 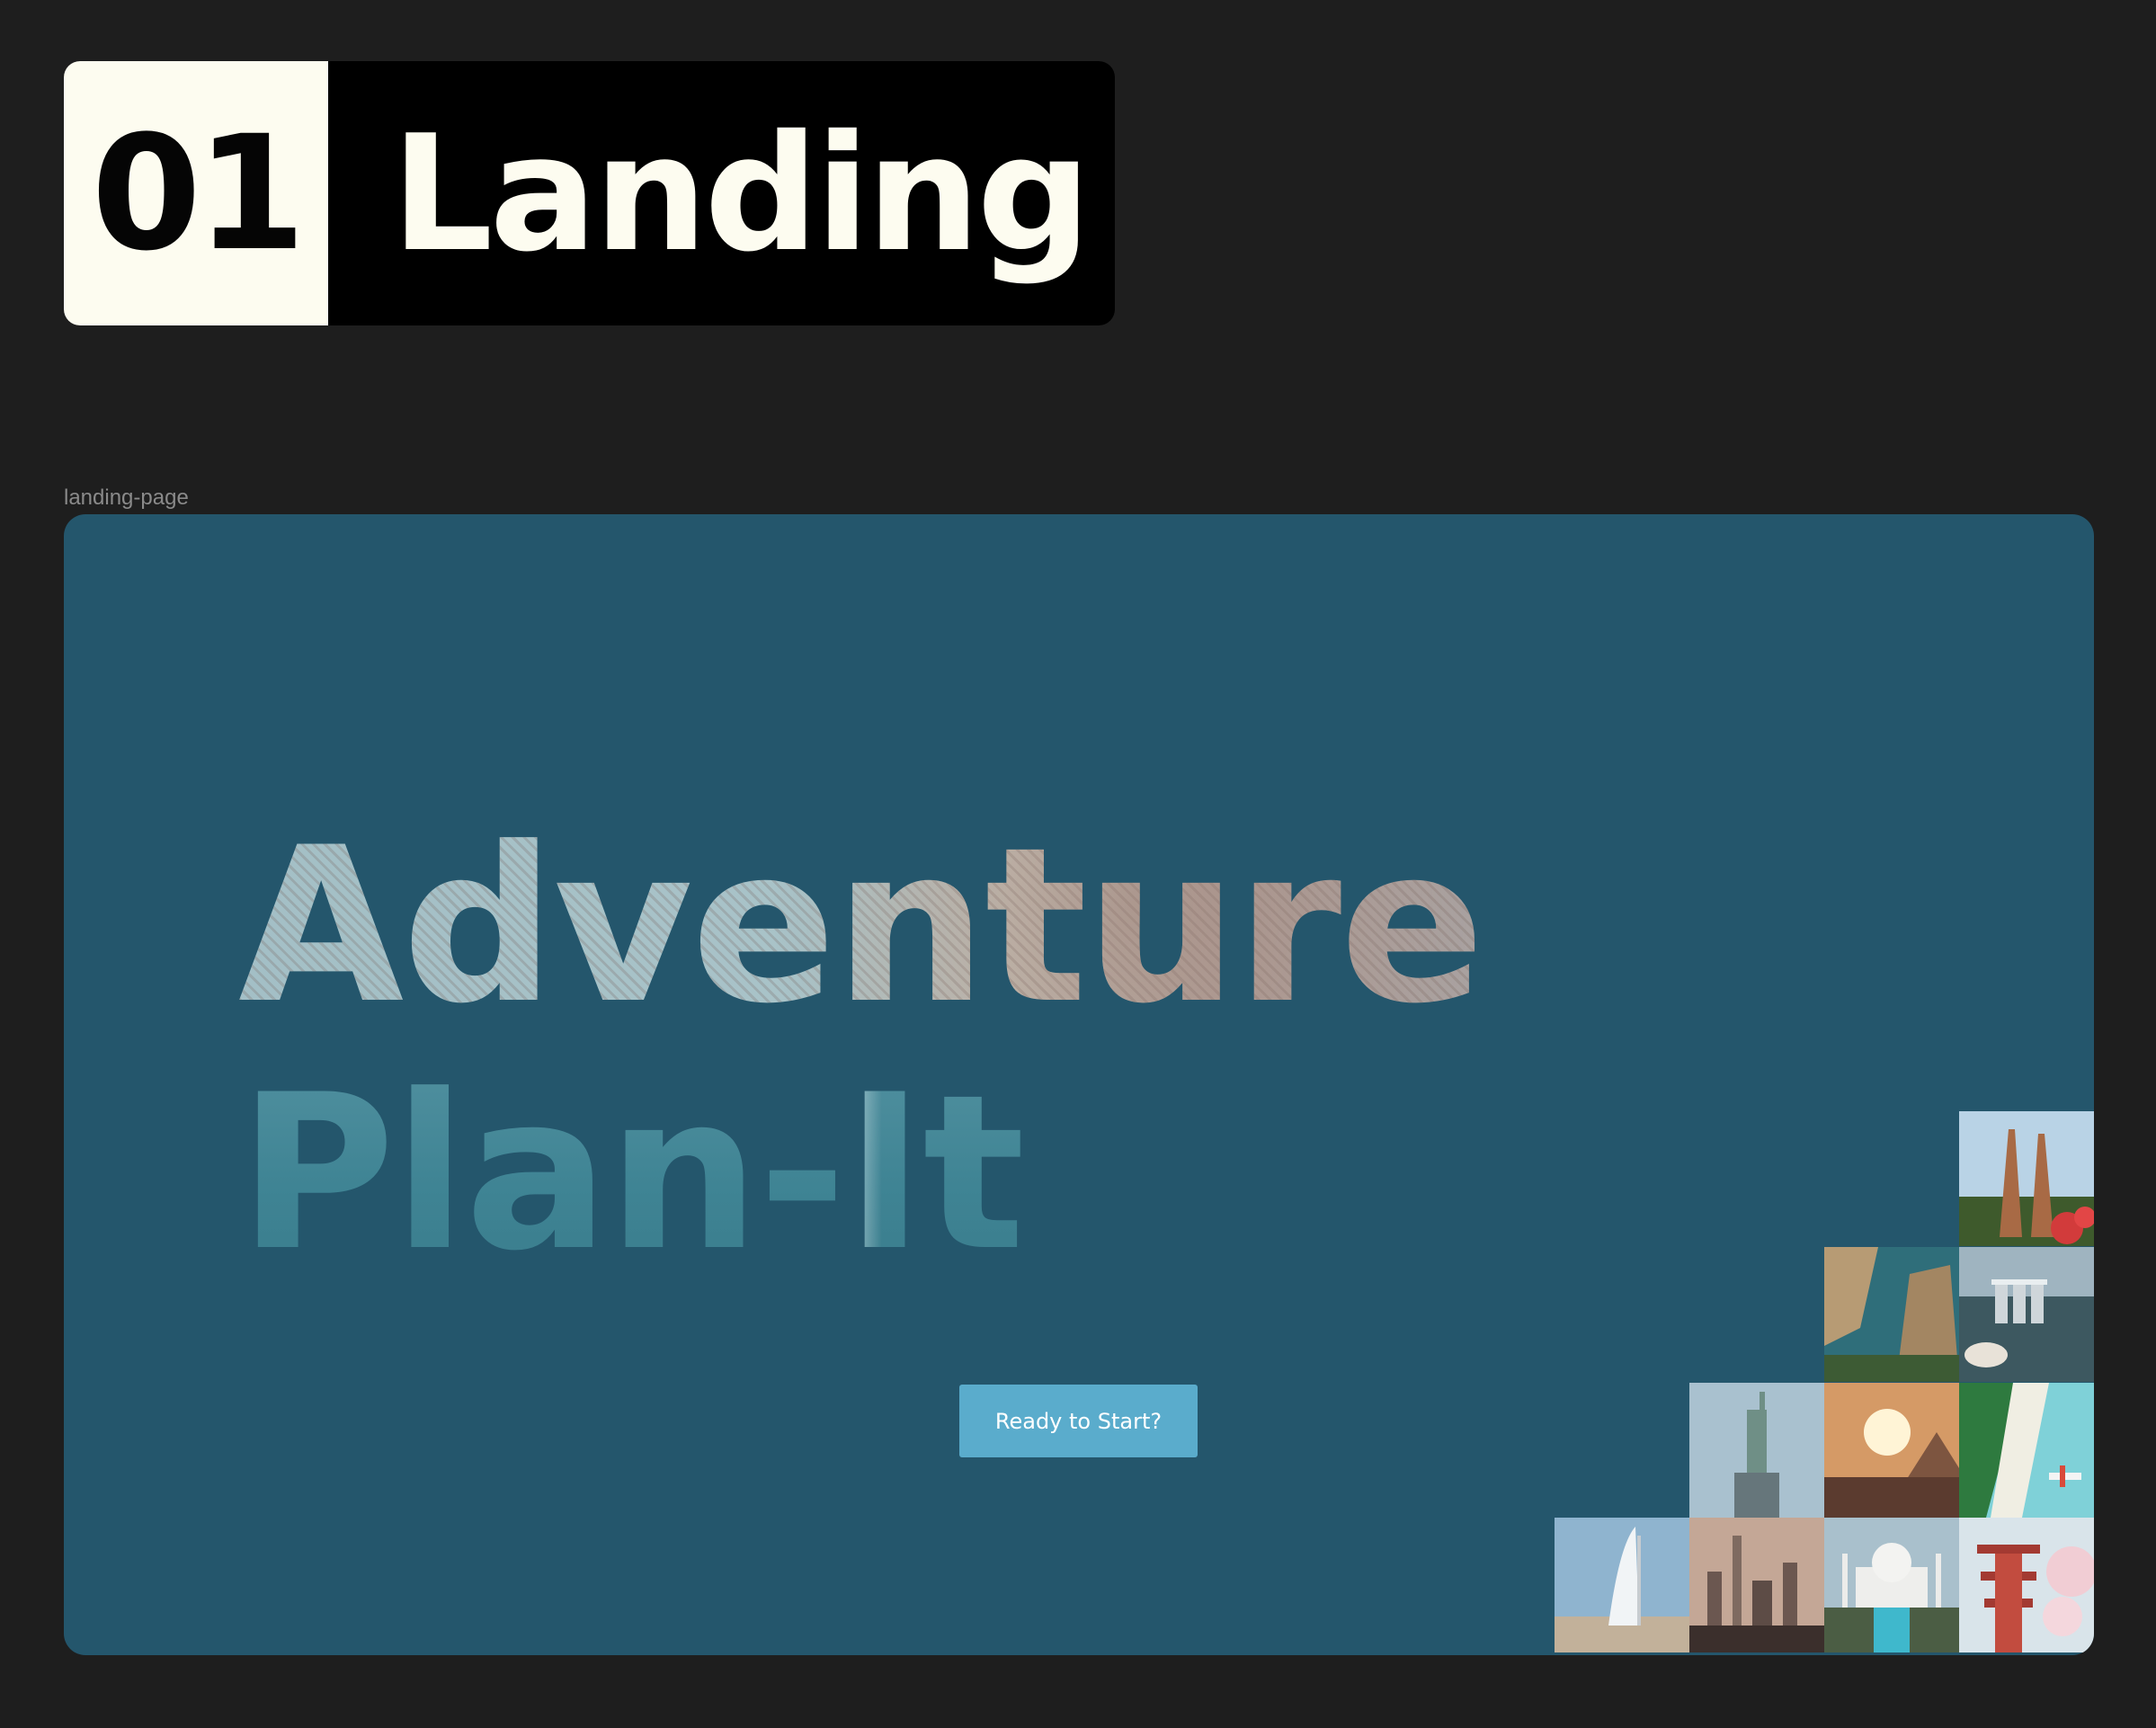 What do you see at coordinates (196, 193) in the screenshot?
I see `section-number: 01` at bounding box center [196, 193].